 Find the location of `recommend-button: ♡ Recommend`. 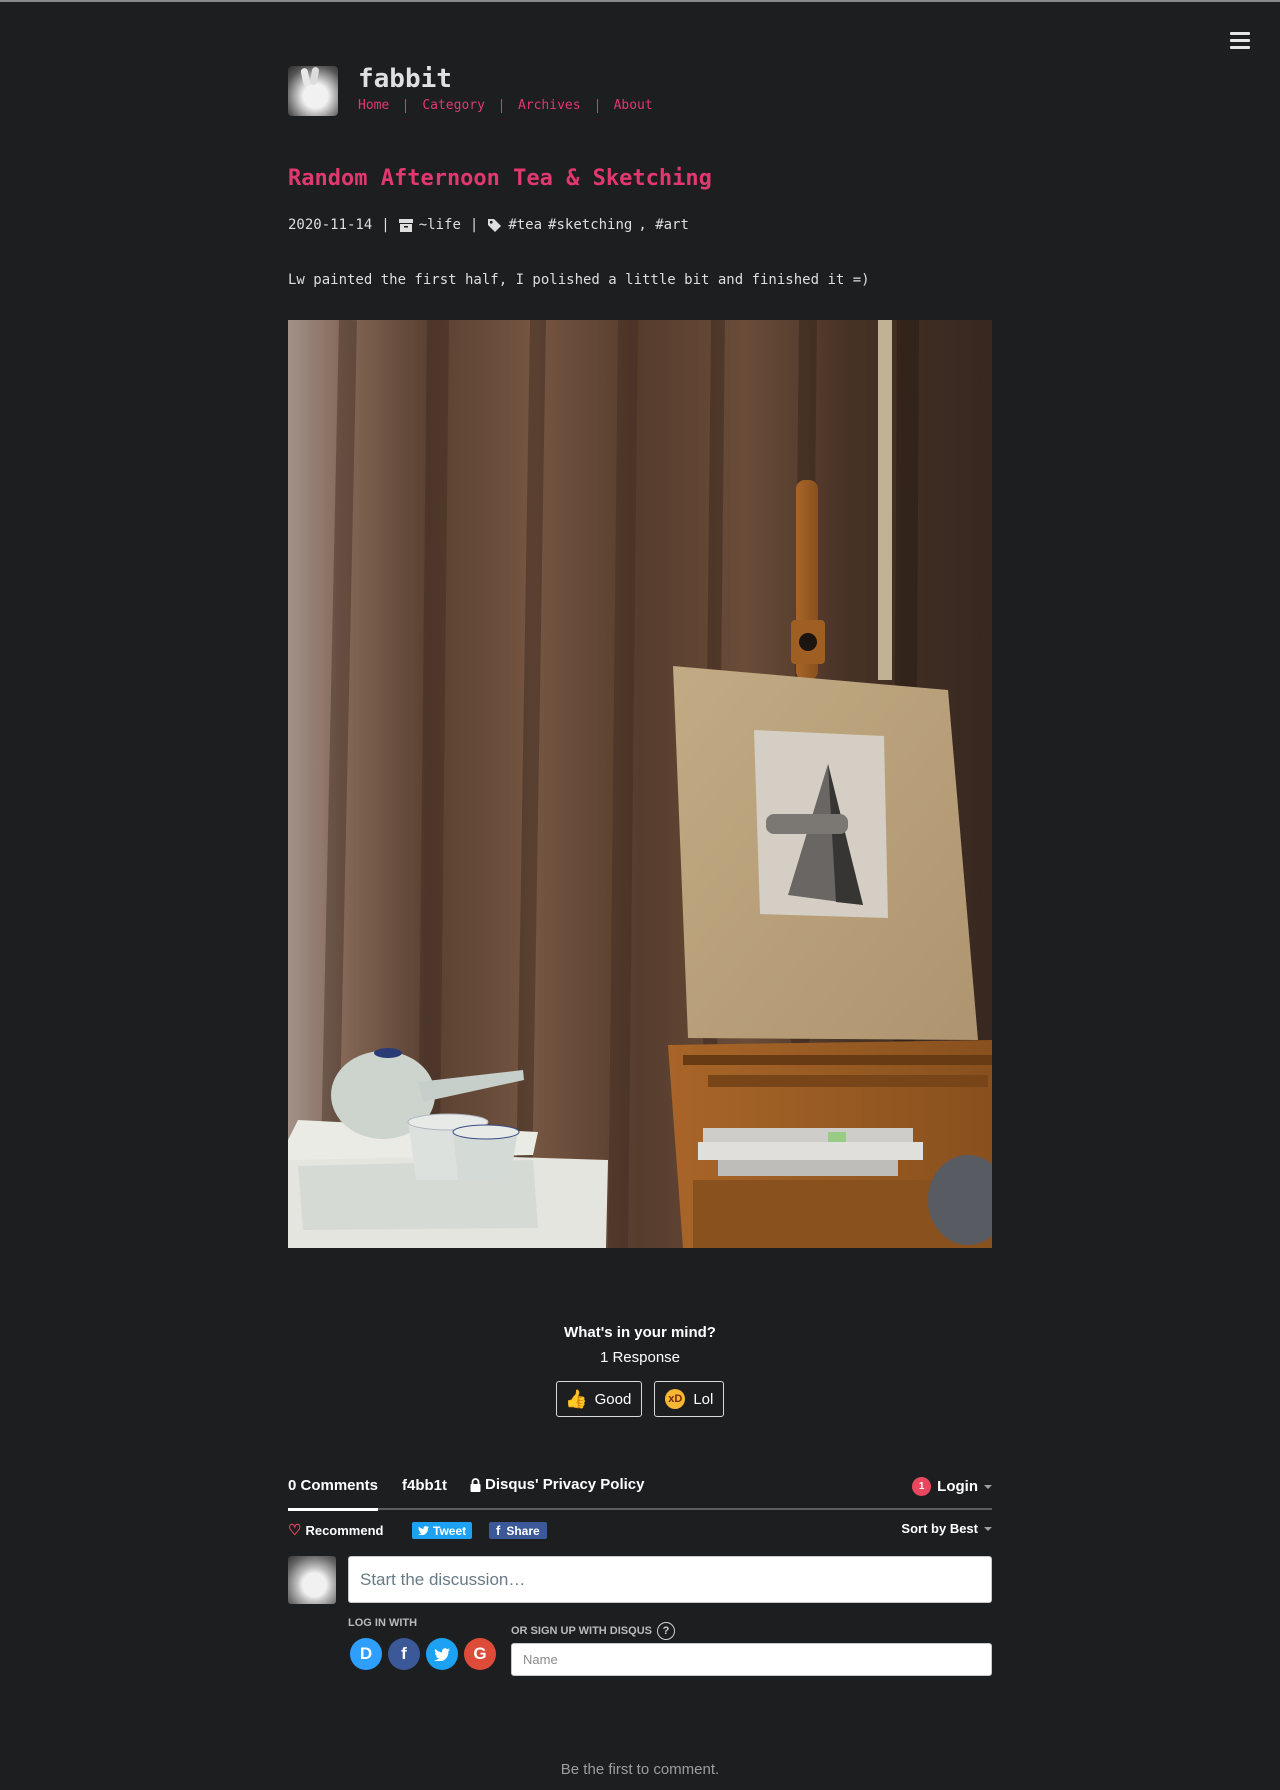

recommend-button: ♡ Recommend is located at coordinates (335, 1530).